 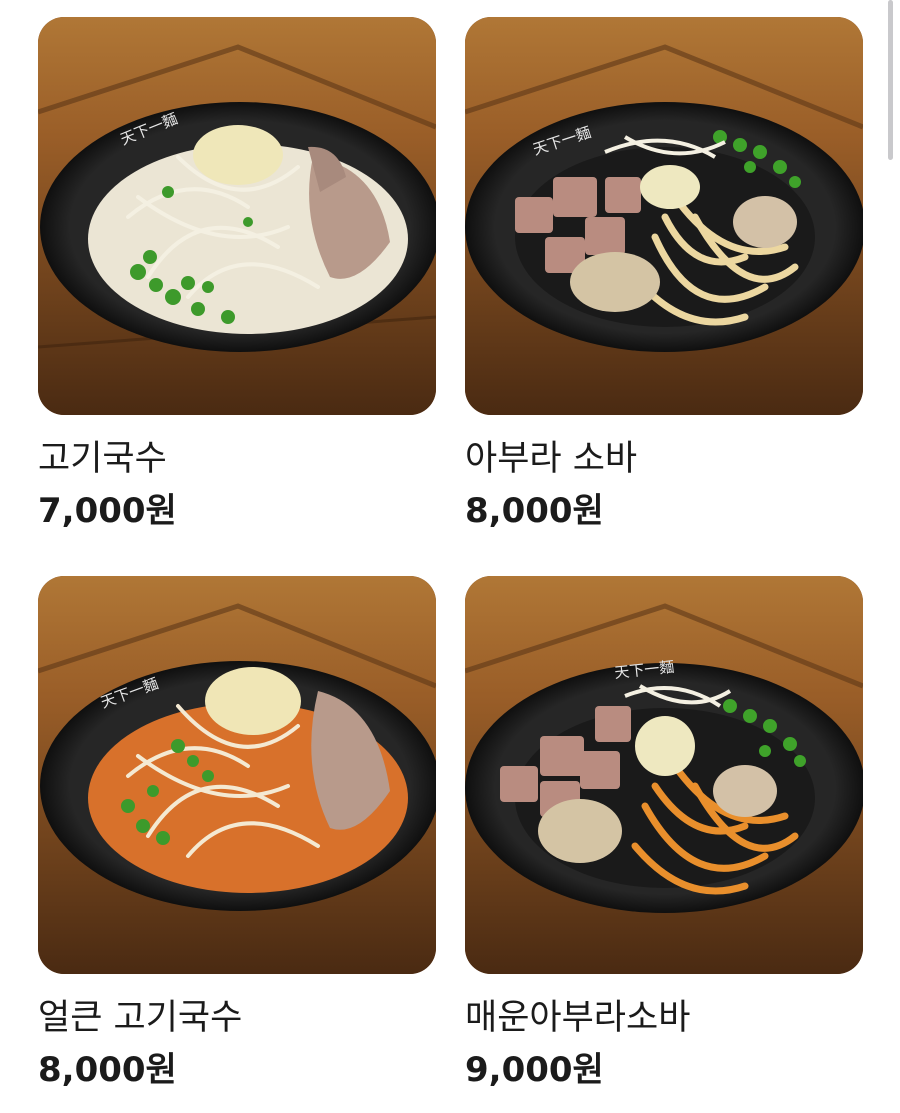 I want to click on menu-item-price: 9,000원, so click(x=534, y=1070).